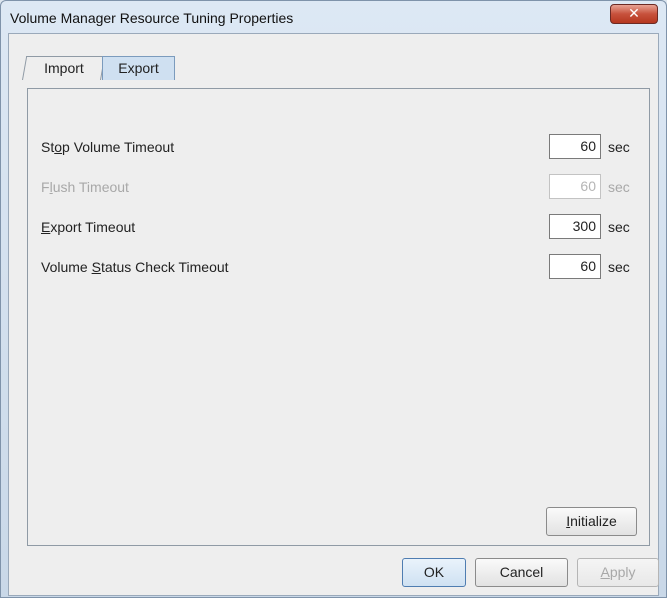  I want to click on close-icon: ✕, so click(634, 14).